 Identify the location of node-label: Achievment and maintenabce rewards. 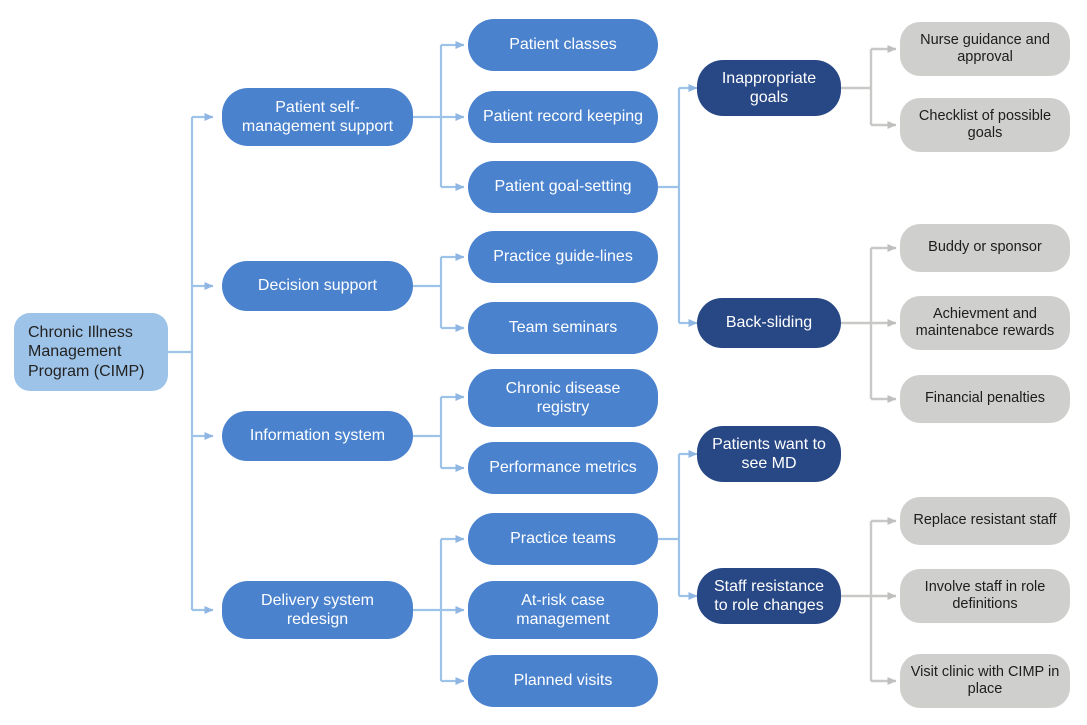
(985, 322).